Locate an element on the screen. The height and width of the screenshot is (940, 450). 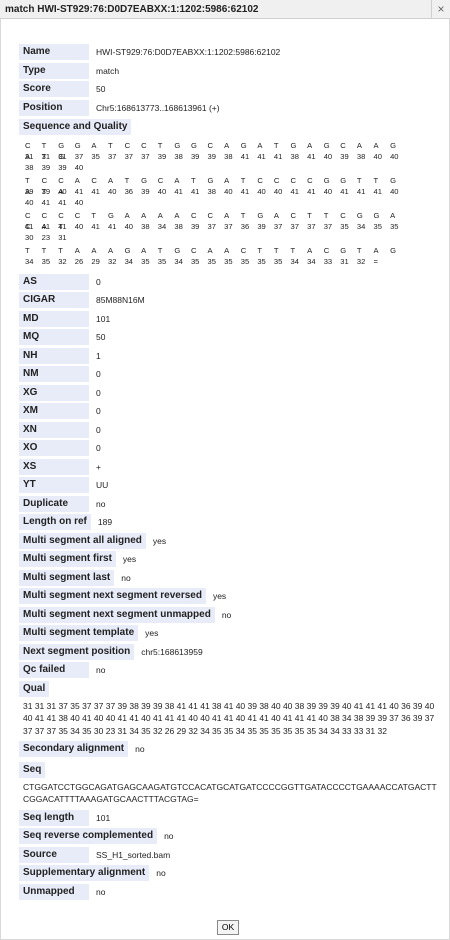
field-row: Multi segment first yes is located at coordinates (229, 559).